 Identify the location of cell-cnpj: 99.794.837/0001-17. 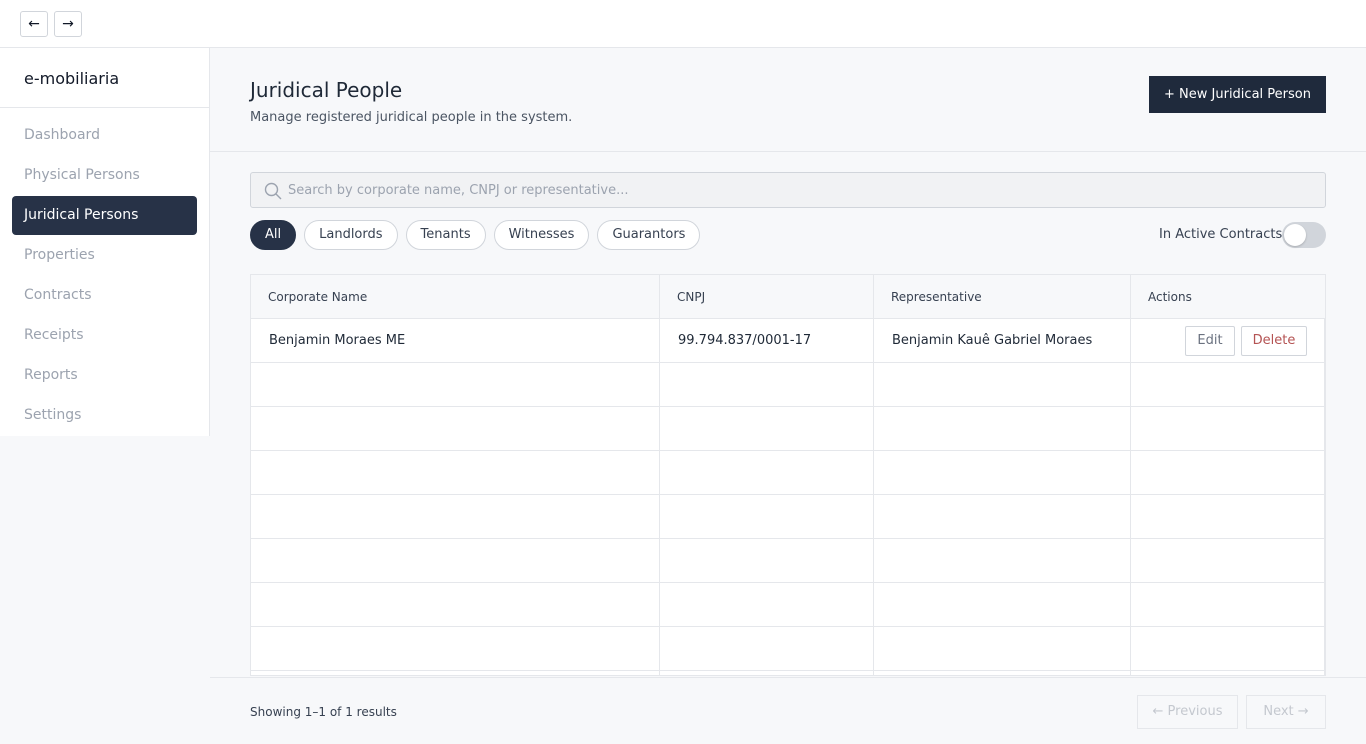
(767, 340).